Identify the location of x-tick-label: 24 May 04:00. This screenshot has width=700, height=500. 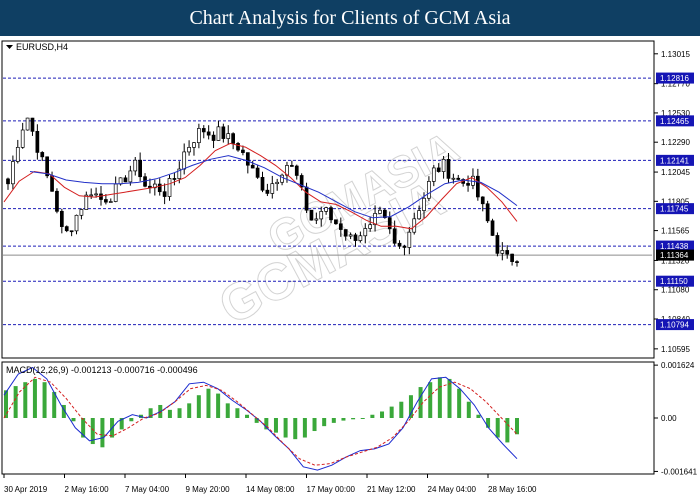
(452, 489).